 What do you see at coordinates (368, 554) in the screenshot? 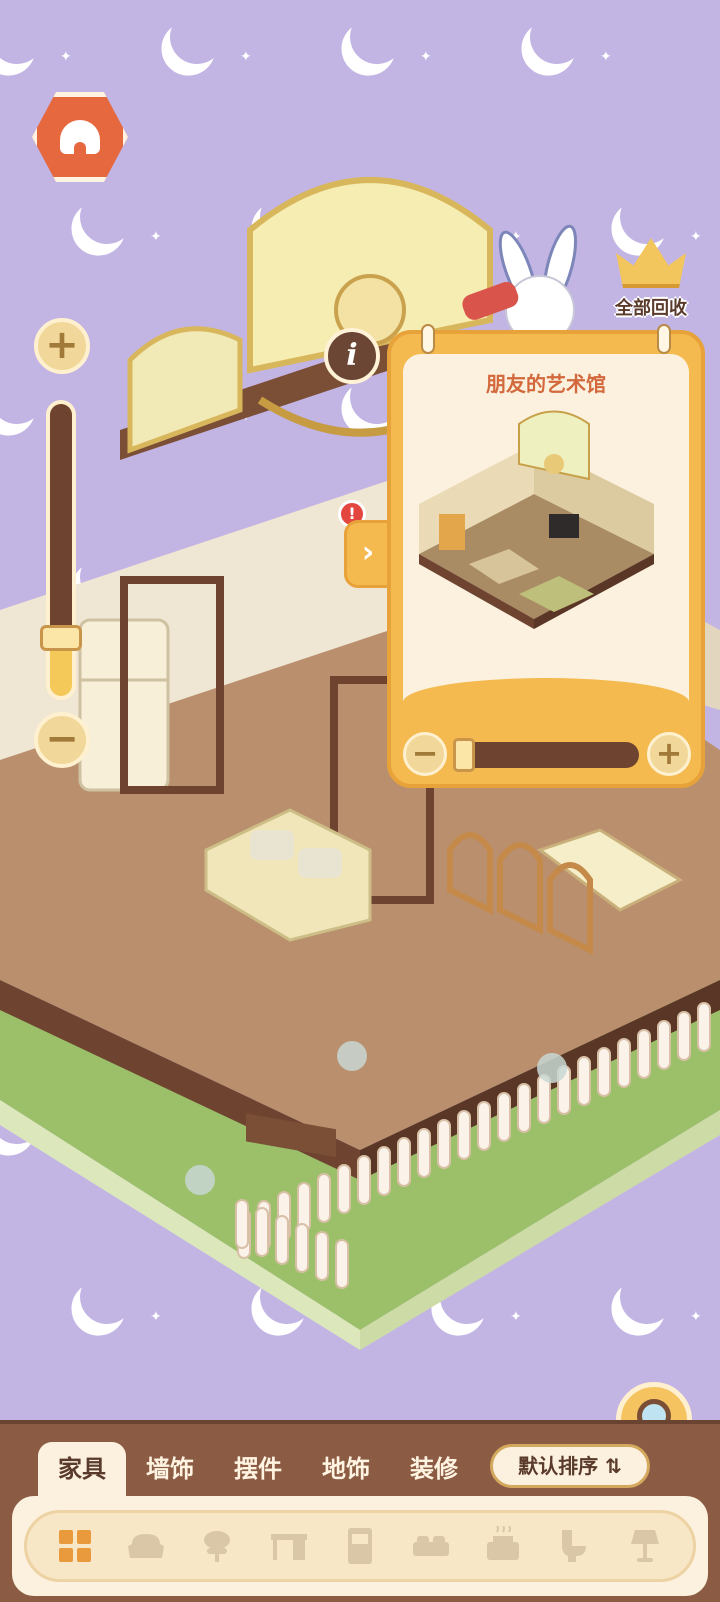
I see `panel-toggle-button: ›` at bounding box center [368, 554].